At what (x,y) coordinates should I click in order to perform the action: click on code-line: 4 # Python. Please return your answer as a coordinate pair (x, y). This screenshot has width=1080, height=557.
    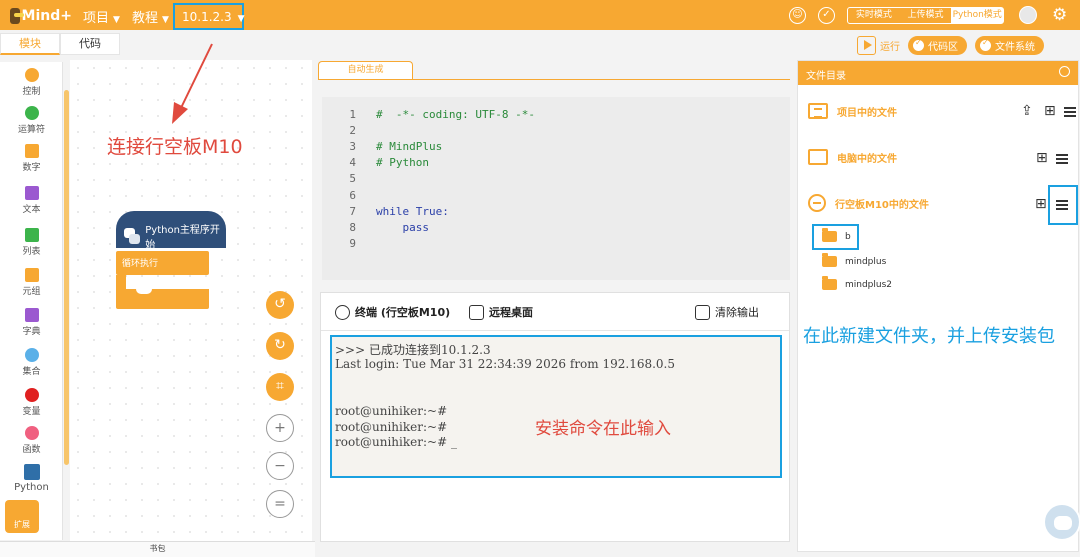
    Looking at the image, I should click on (389, 162).